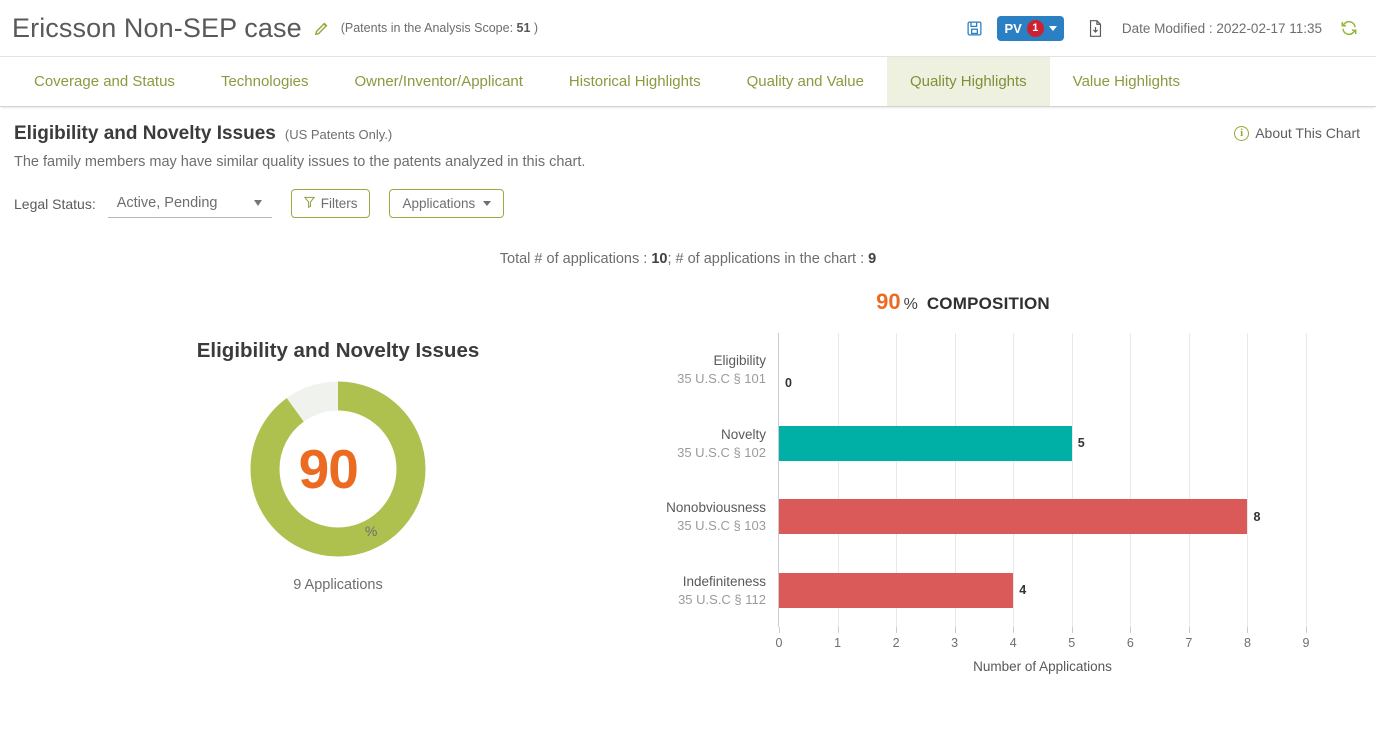  Describe the element at coordinates (1247, 643) in the screenshot. I see `x-axis-tick-label: 8` at that location.